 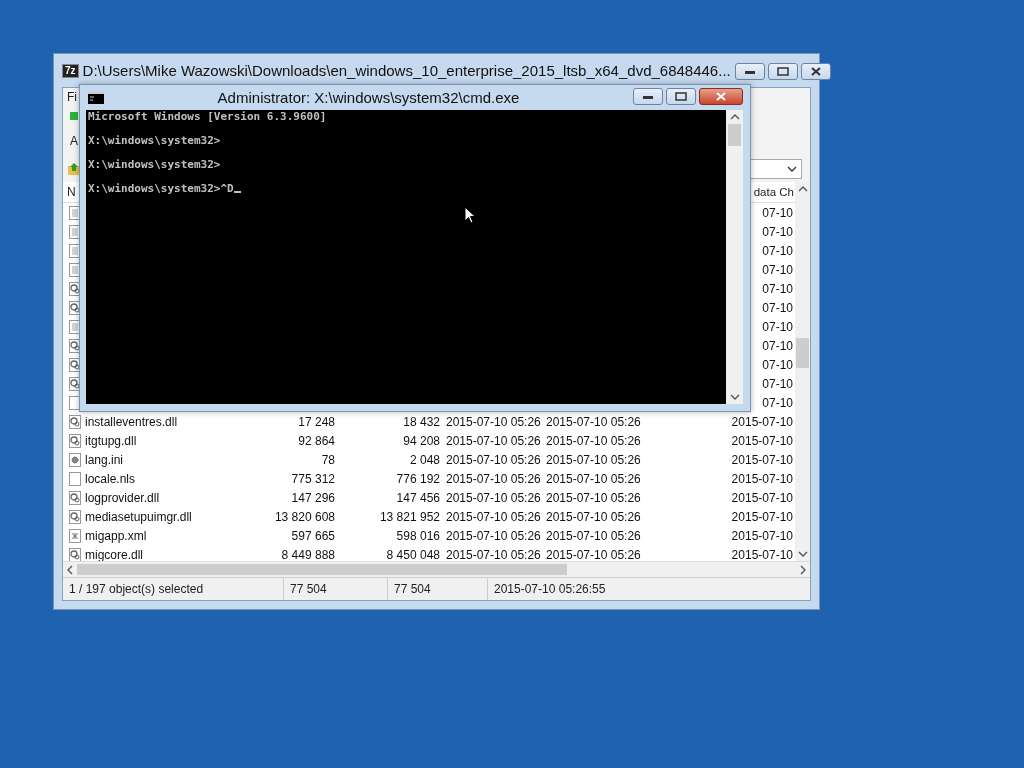 I want to click on mouse-pointer-icon, so click(x=470, y=215).